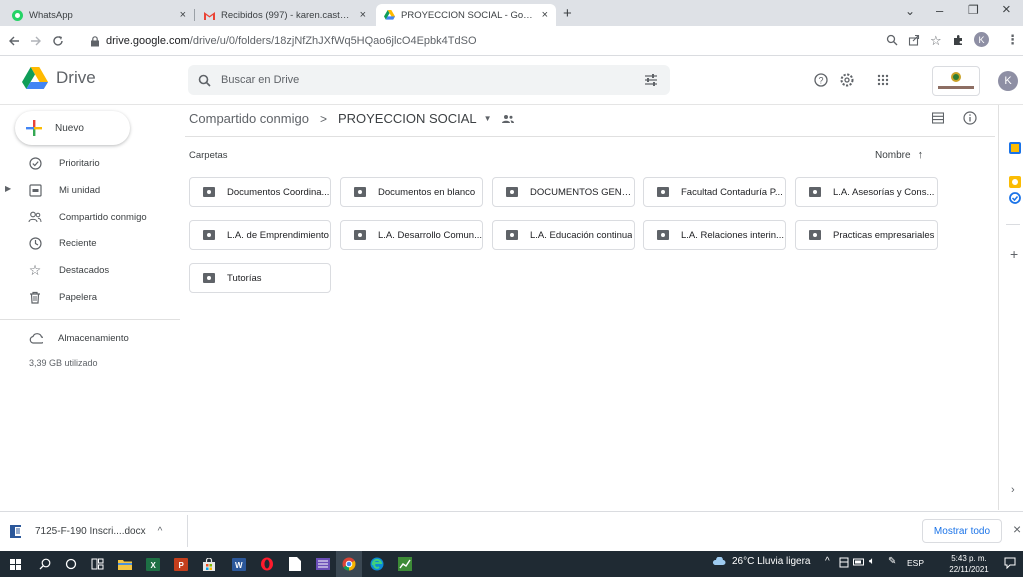 The height and width of the screenshot is (577, 1023). I want to click on tab-search-button: ⌄, so click(910, 11).